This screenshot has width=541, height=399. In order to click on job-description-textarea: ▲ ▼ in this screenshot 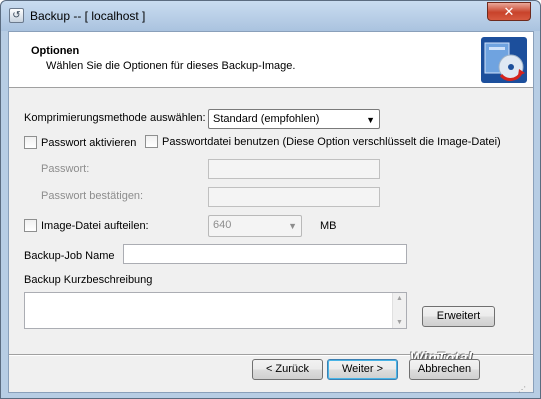, I will do `click(215, 310)`.